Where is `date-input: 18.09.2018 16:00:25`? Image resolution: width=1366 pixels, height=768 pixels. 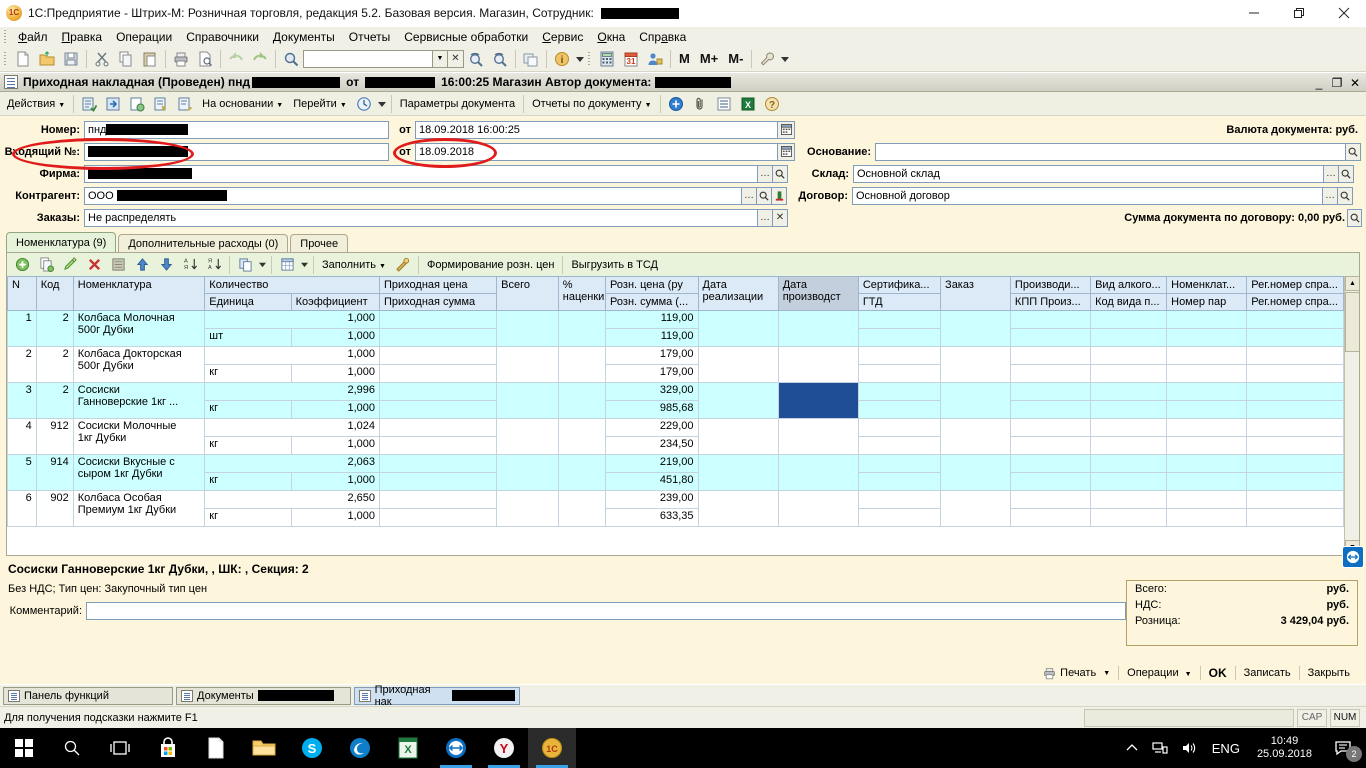
date-input: 18.09.2018 16:00:25 is located at coordinates (596, 129).